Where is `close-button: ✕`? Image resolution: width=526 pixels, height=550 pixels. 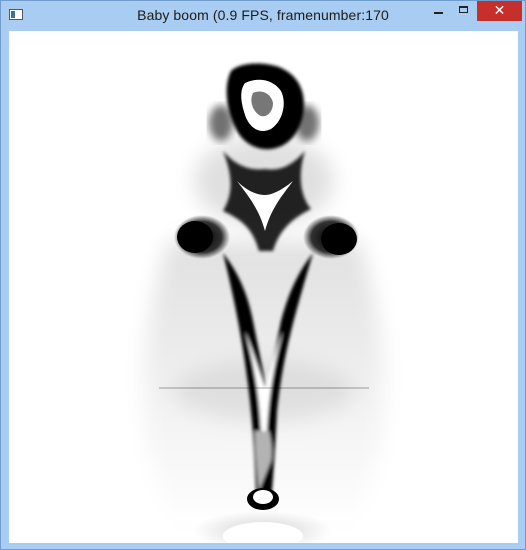 close-button: ✕ is located at coordinates (499, 11).